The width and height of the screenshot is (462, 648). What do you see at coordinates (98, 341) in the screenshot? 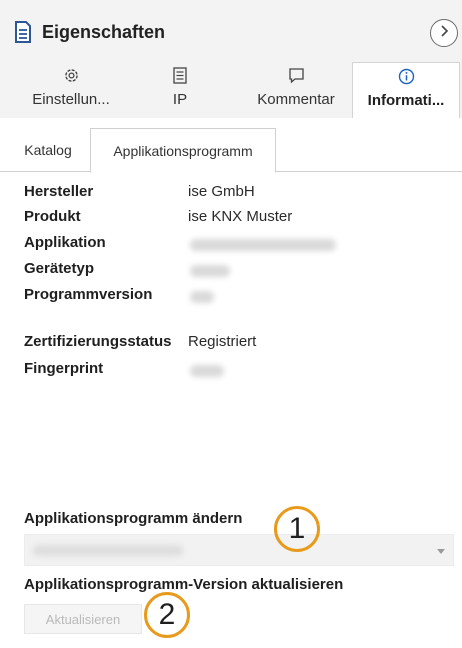
I see `property-key: Zertifizierungsstatus` at bounding box center [98, 341].